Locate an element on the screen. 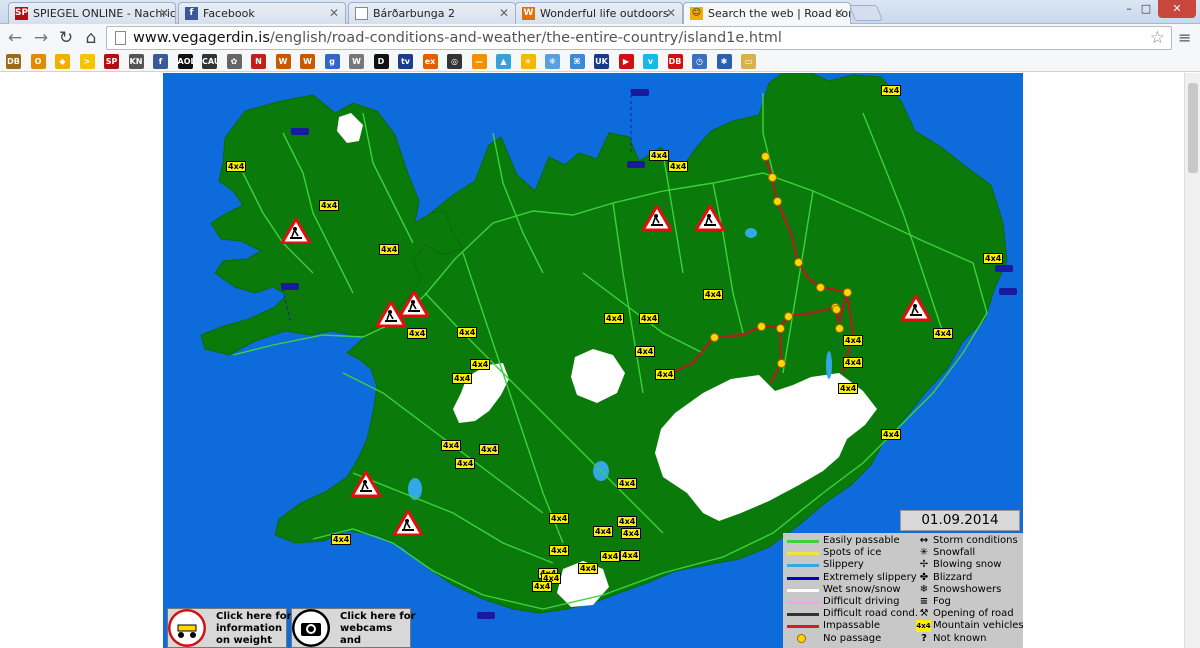  bookmark-icon: ☀ is located at coordinates (528, 61).